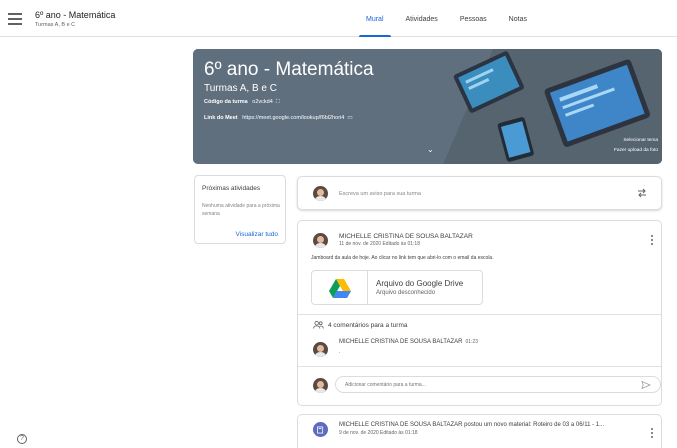 The image size is (677, 448). I want to click on class-code-row: Código da turma o2vckd4 ⛶, so click(242, 102).